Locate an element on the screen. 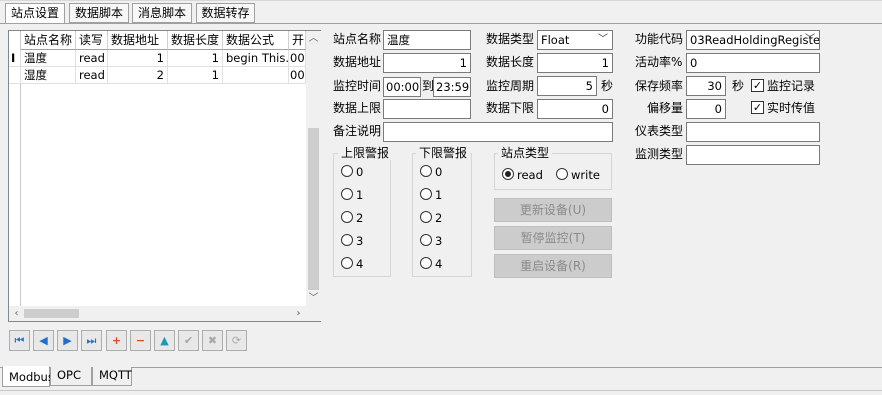  scroll-left-icon: ‹ is located at coordinates (16, 313).